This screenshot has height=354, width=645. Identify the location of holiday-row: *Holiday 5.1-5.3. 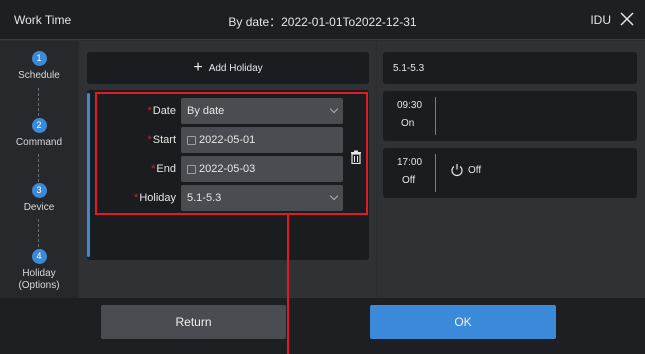
(228, 198).